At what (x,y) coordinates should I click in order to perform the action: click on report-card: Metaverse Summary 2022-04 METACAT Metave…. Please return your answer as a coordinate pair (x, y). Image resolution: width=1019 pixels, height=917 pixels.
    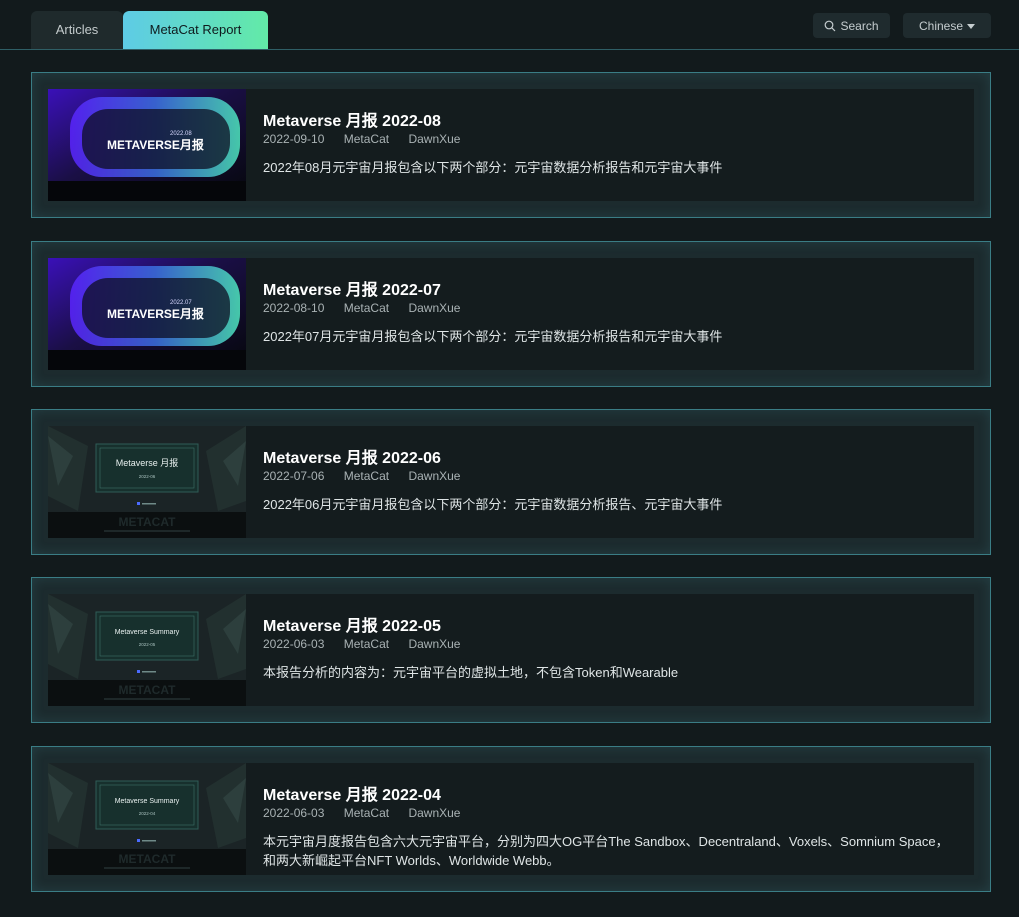
    Looking at the image, I should click on (511, 819).